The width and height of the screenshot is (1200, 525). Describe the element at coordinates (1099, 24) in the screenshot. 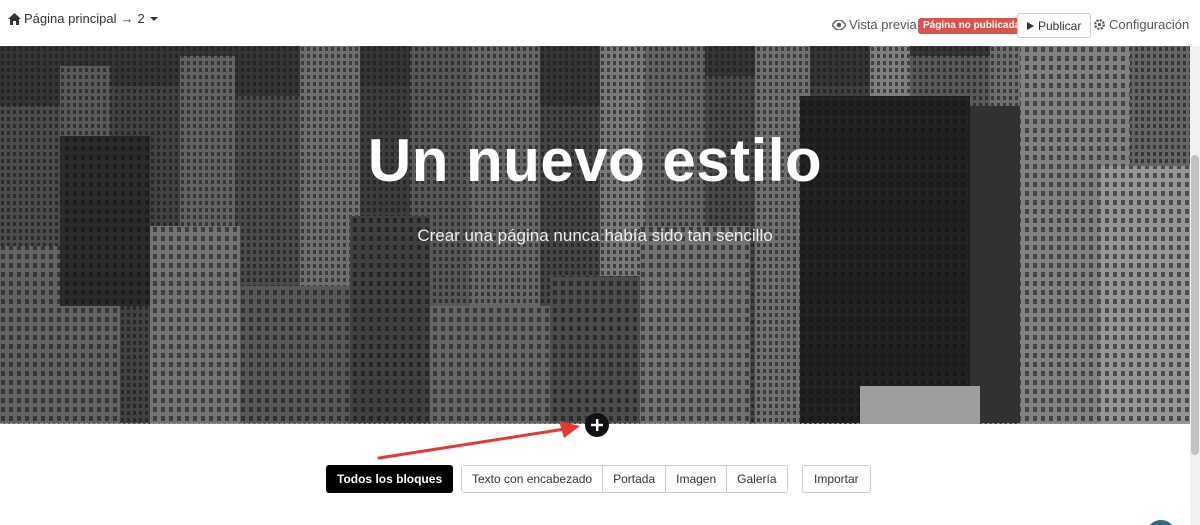

I see `gear-icon` at that location.